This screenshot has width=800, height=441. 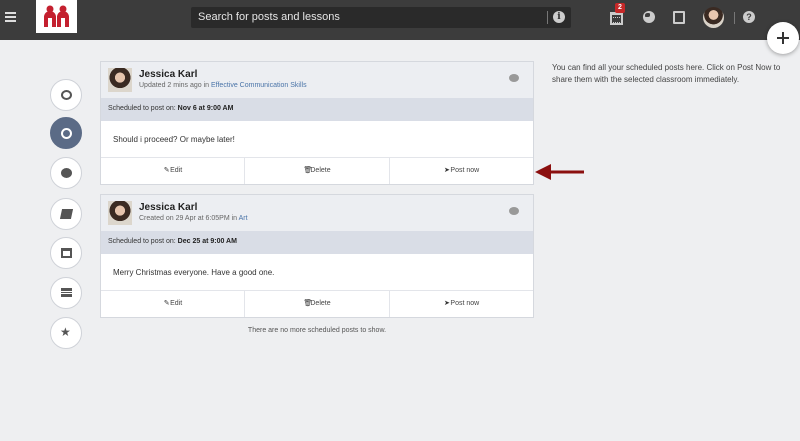 What do you see at coordinates (243, 218) in the screenshot?
I see `group-link: Art` at bounding box center [243, 218].